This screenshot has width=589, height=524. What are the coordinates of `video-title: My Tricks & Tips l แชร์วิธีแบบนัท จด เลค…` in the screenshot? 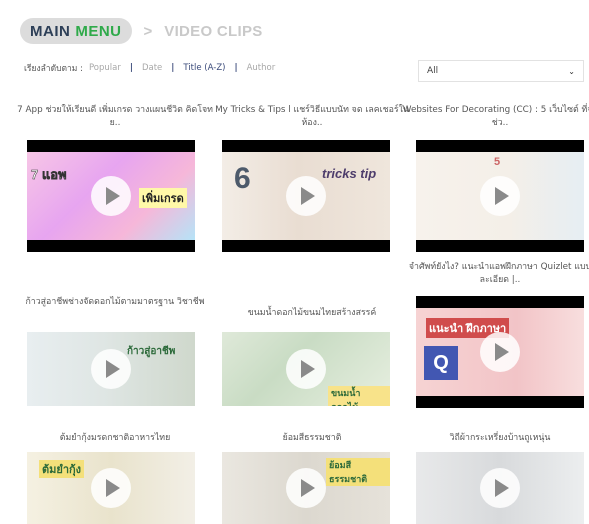 It's located at (312, 117).